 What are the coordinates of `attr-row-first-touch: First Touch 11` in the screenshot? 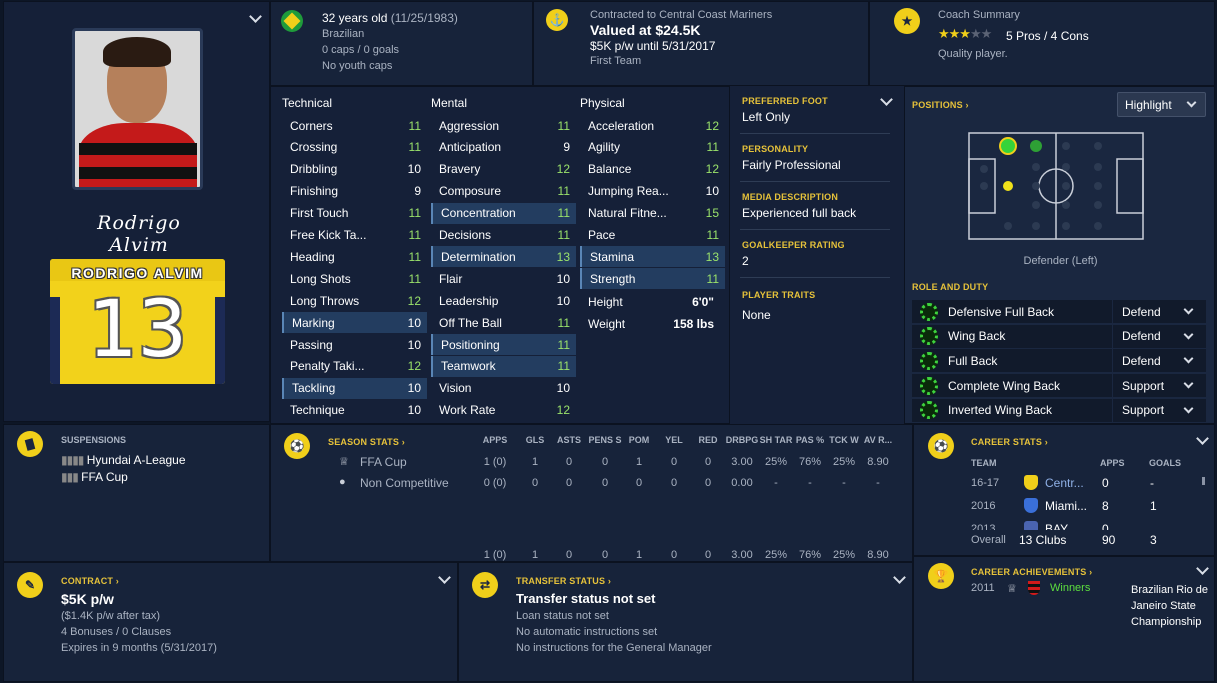 It's located at (354, 213).